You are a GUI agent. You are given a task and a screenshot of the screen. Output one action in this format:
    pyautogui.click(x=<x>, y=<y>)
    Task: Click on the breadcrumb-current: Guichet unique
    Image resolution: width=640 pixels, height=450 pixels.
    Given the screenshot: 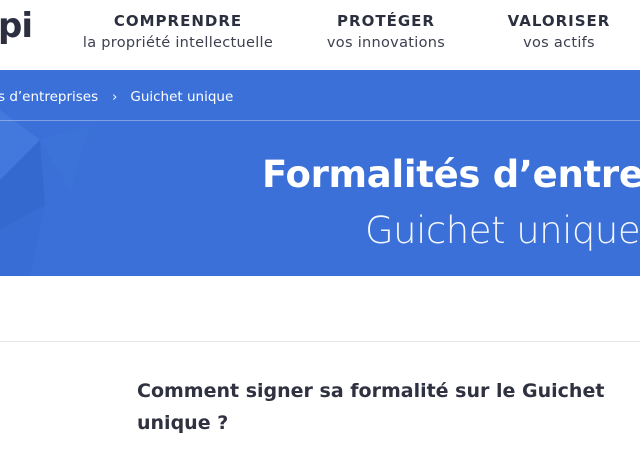 What is the action you would take?
    pyautogui.click(x=182, y=97)
    